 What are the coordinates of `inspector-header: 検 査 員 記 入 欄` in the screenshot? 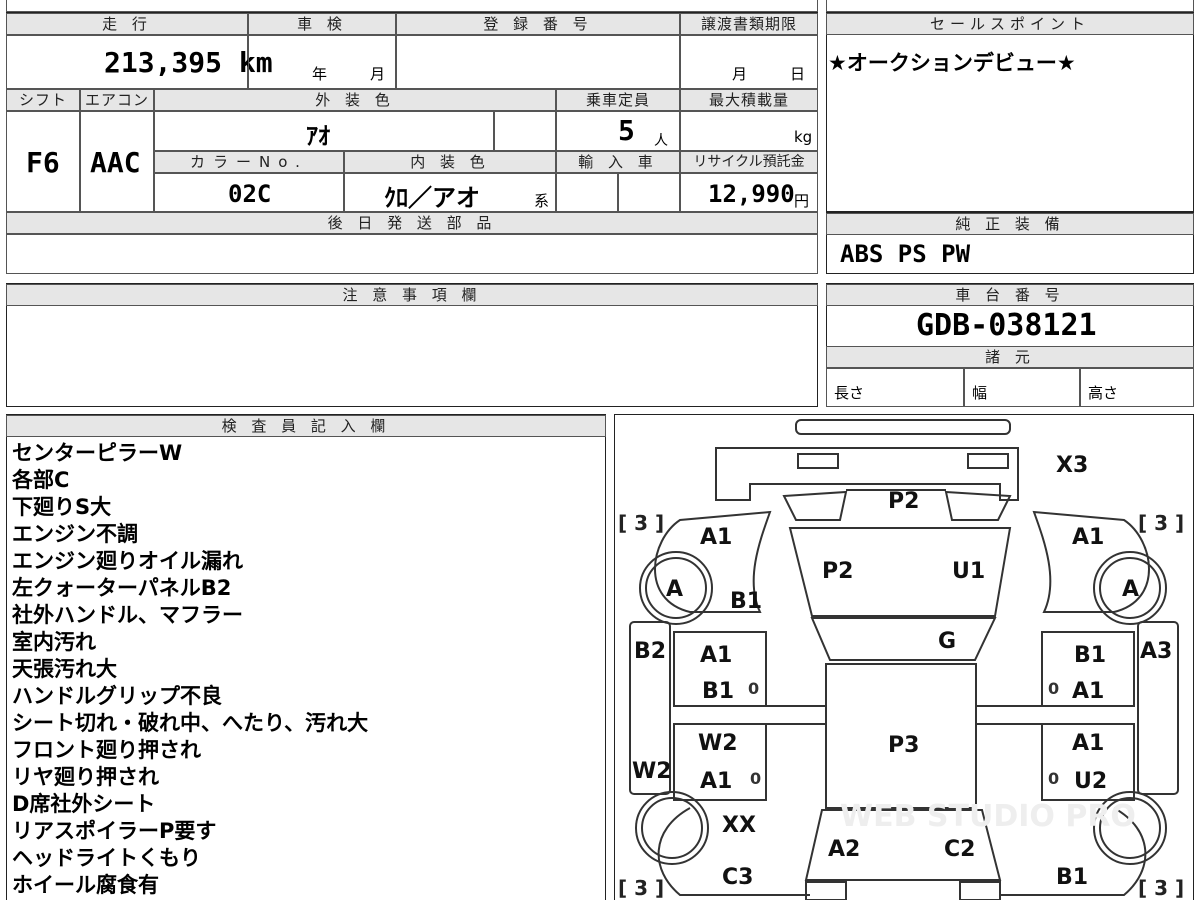 It's located at (306, 426).